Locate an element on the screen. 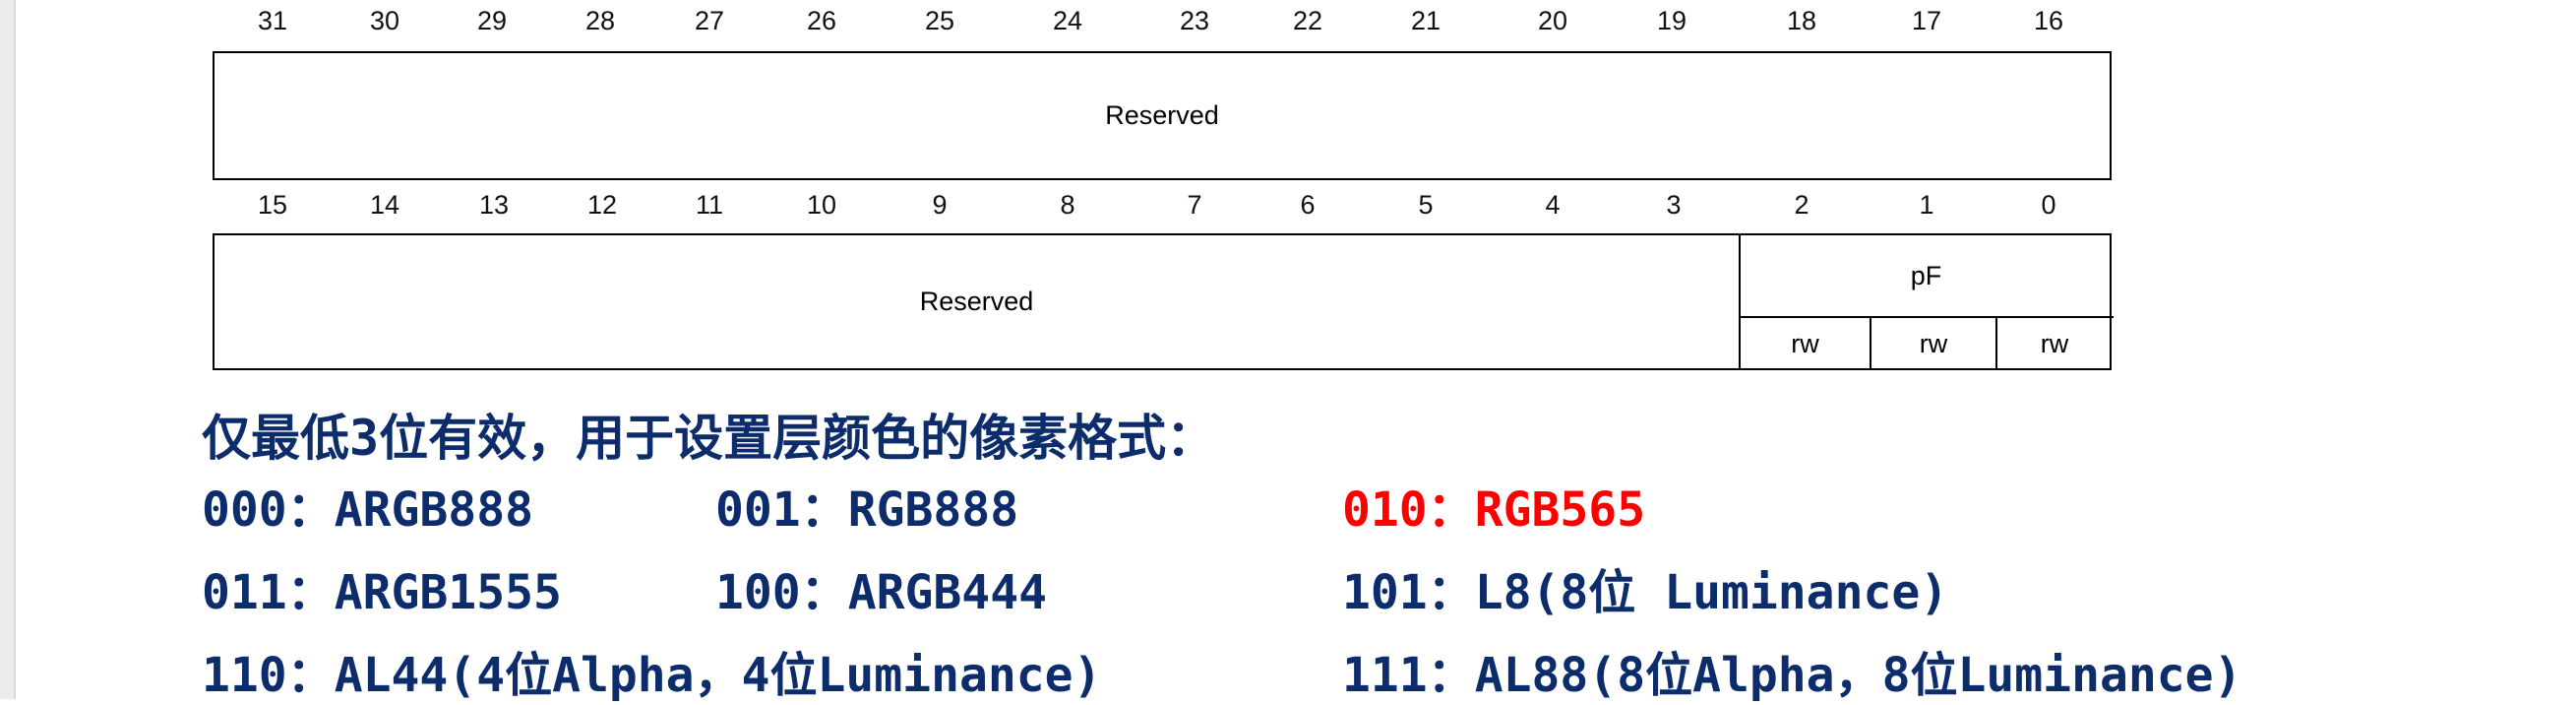  bit-number: 5 is located at coordinates (1426, 205).